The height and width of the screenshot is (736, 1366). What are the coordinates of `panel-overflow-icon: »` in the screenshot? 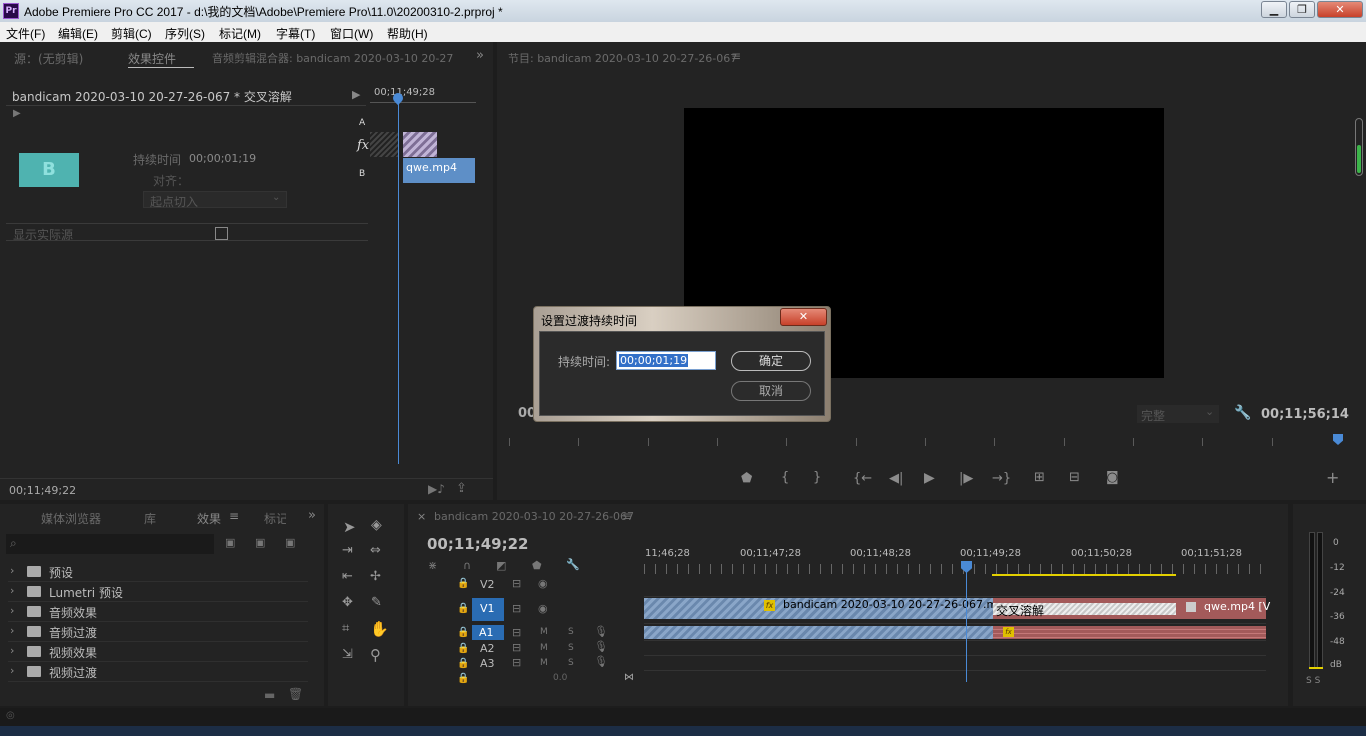 It's located at (312, 515).